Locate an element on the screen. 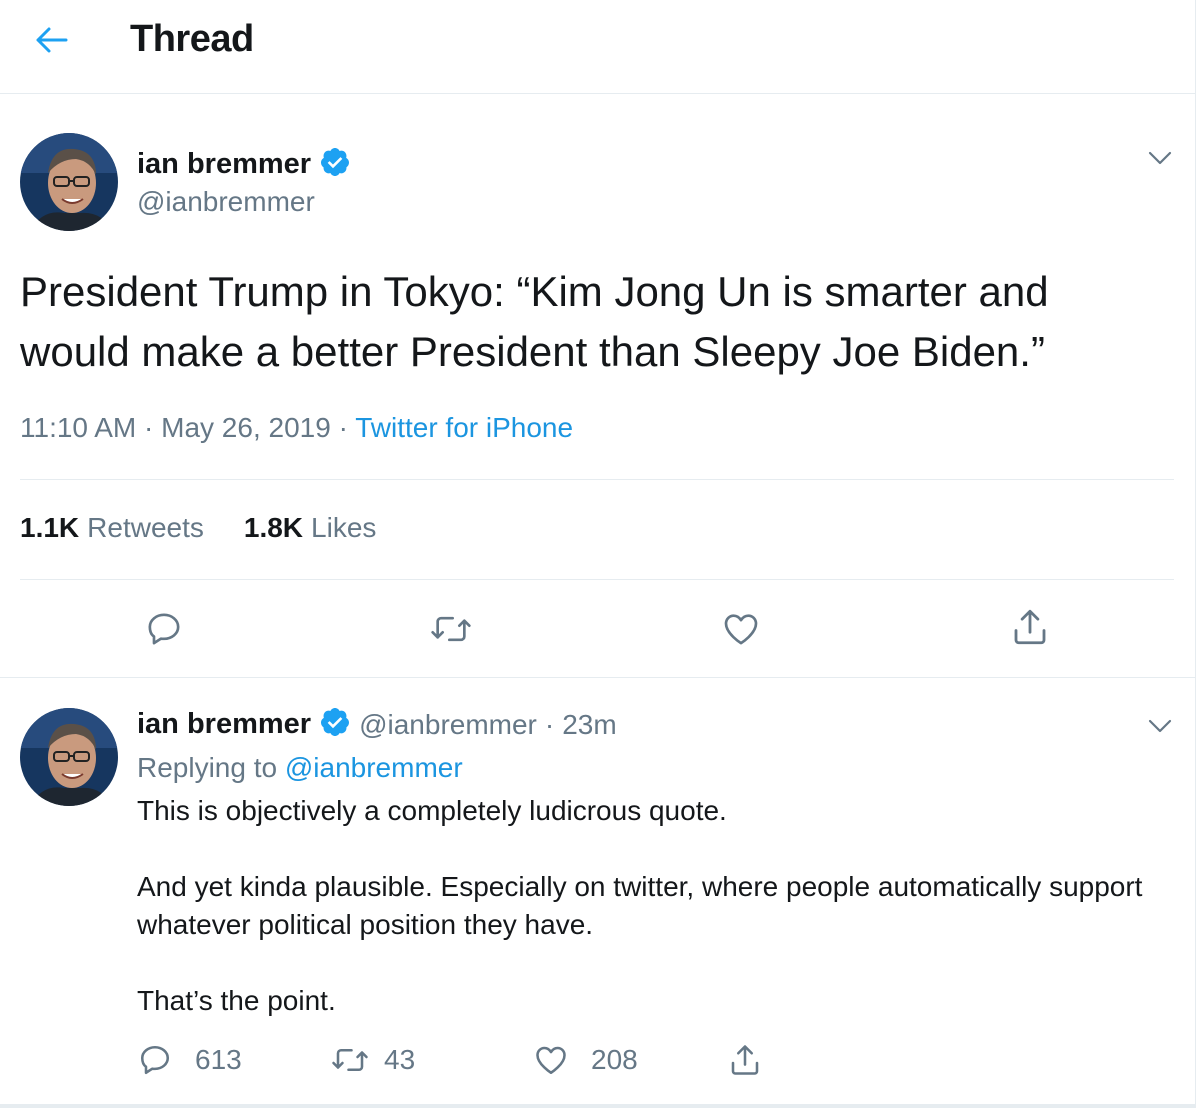 The height and width of the screenshot is (1112, 1200). retweet-button is located at coordinates (451, 629).